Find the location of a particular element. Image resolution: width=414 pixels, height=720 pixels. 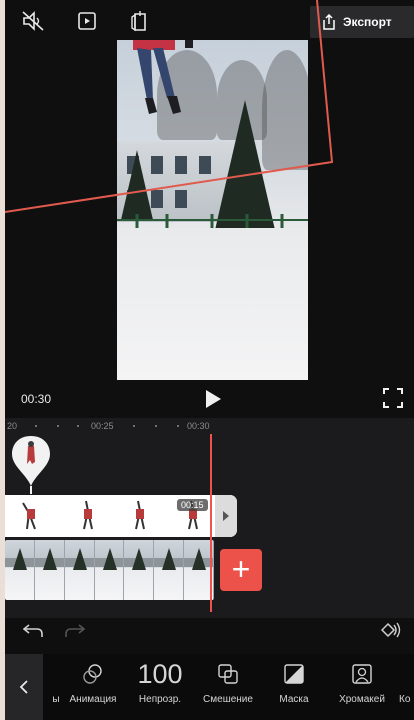

tool-label: Непрозр. is located at coordinates (160, 699).